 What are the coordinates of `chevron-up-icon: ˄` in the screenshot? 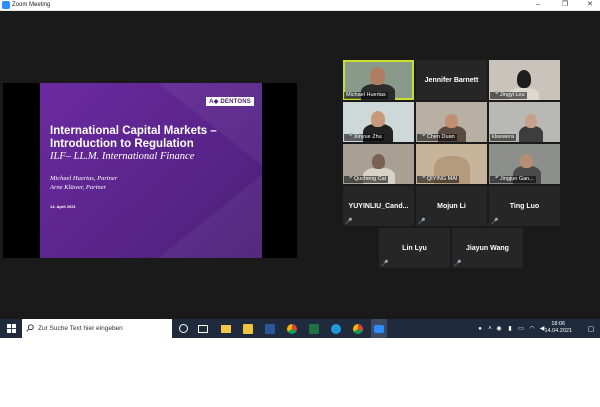 It's located at (490, 328).